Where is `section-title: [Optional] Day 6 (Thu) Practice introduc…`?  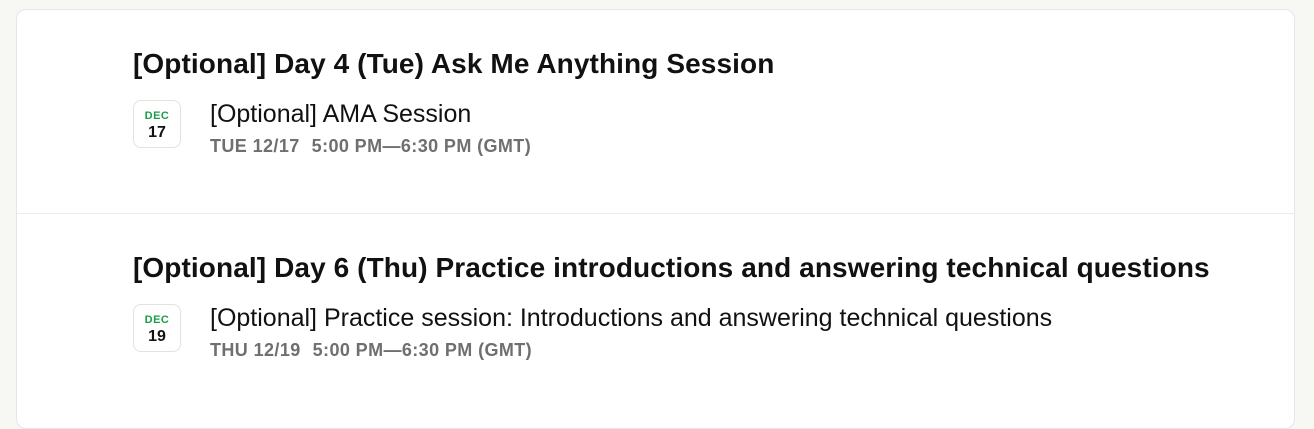 section-title: [Optional] Day 6 (Thu) Practice introduc… is located at coordinates (671, 267).